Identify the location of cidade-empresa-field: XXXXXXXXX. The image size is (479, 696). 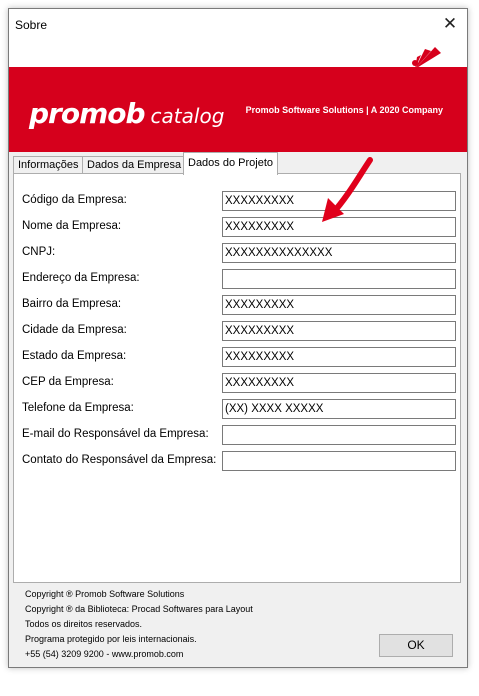
(339, 331).